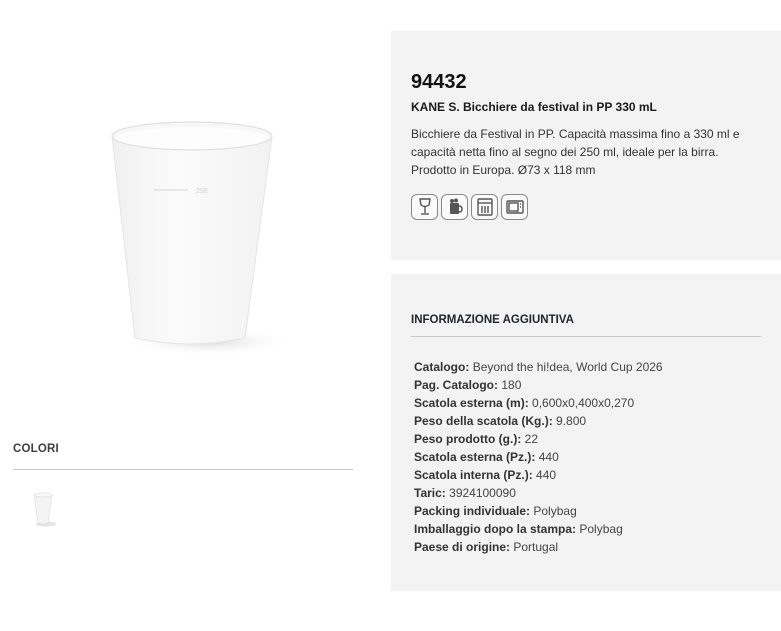  I want to click on beer-icon, so click(454, 207).